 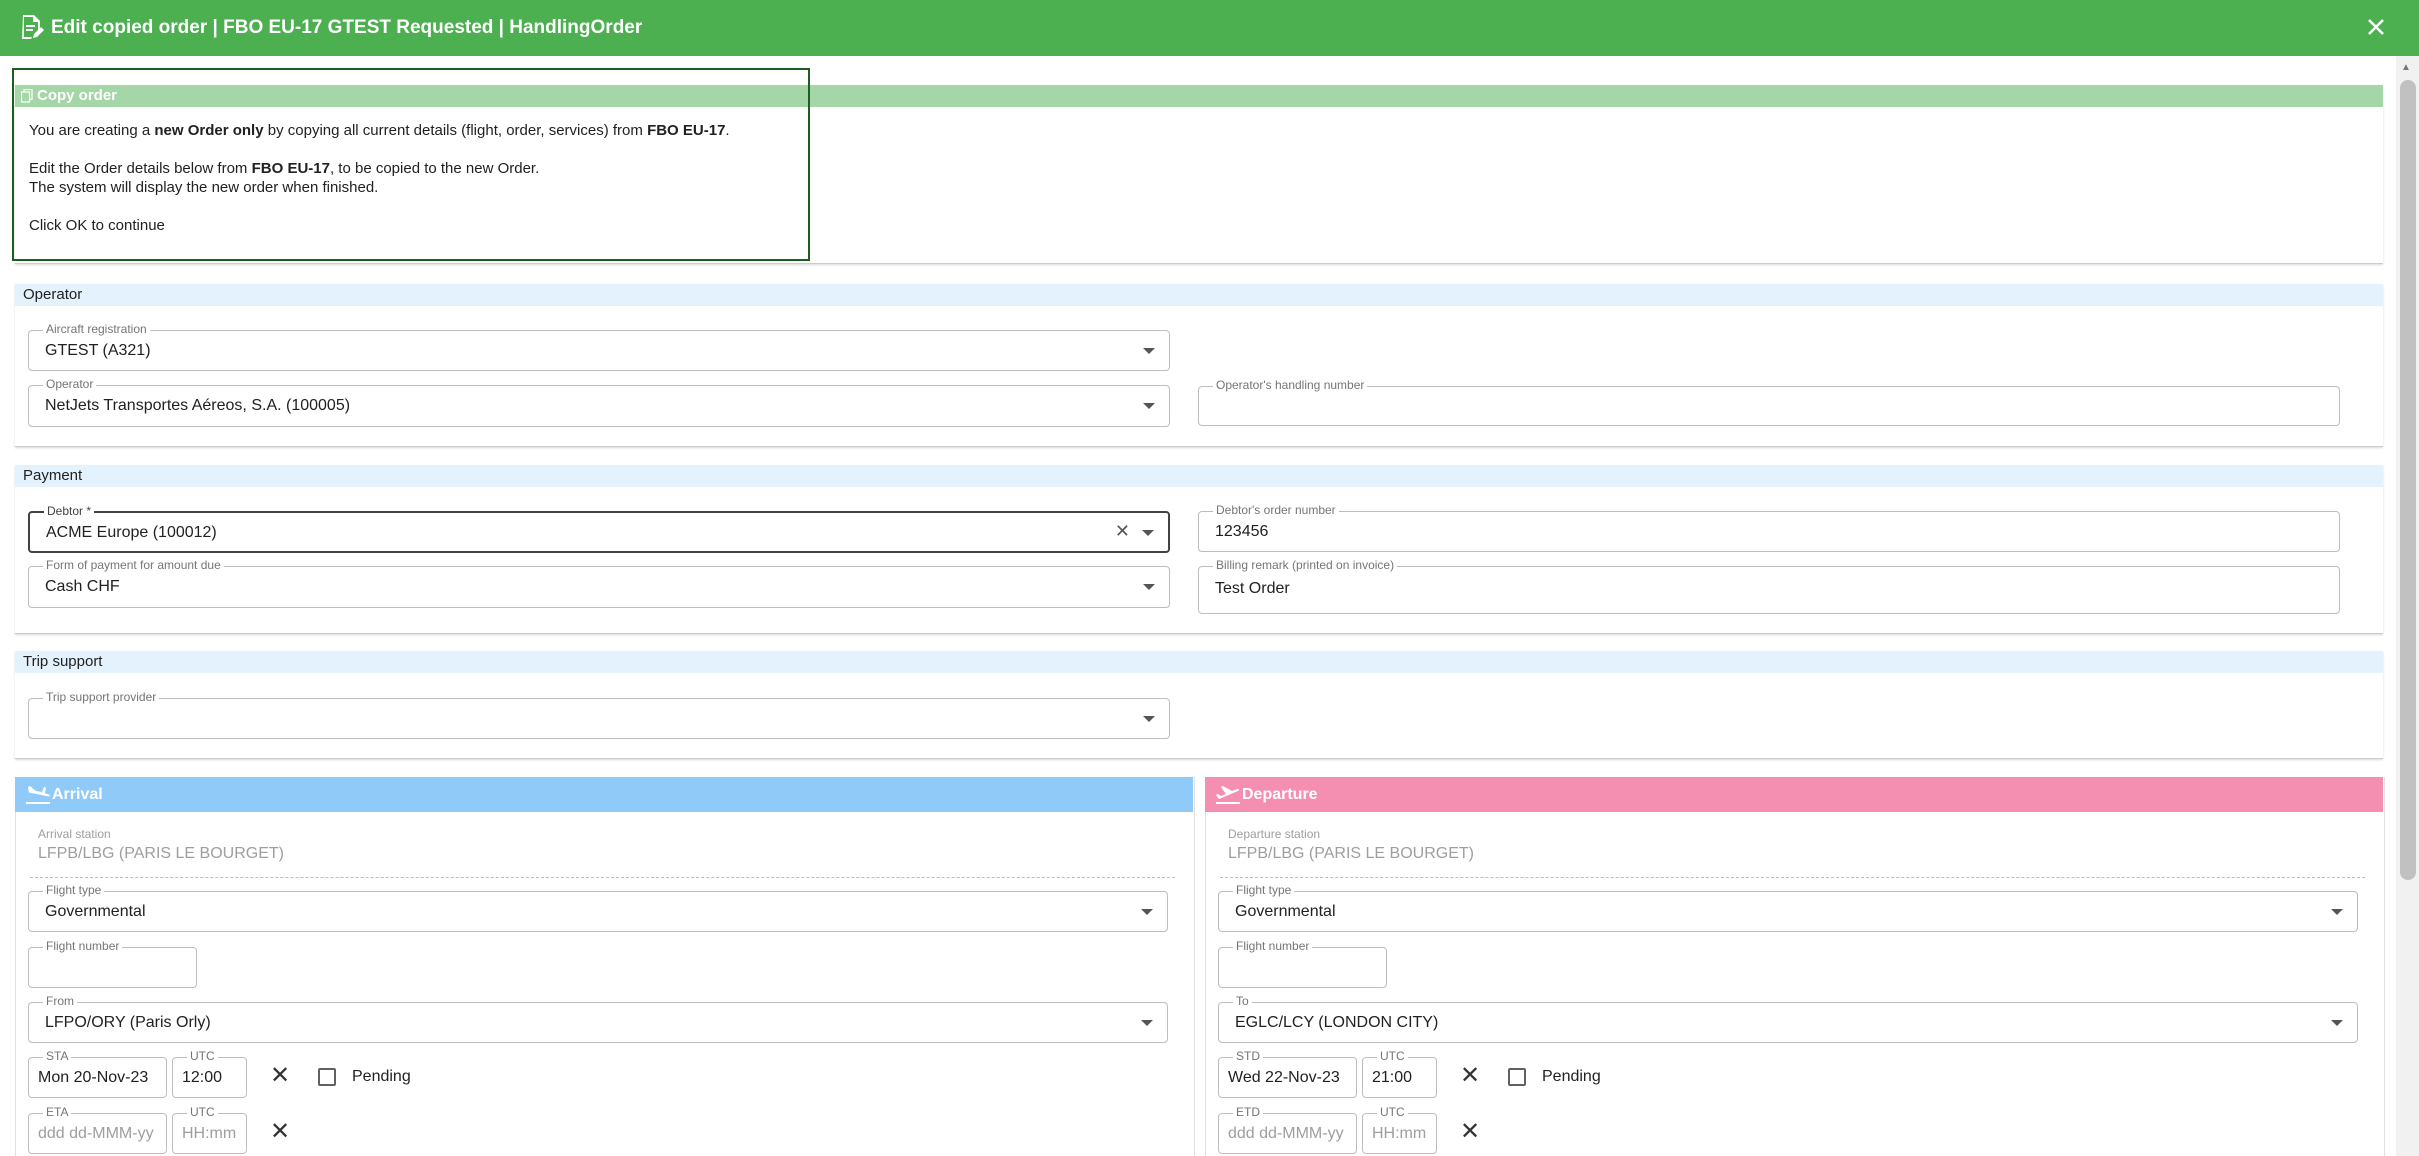 I want to click on aircraft-registration-select: Aircraft registration GTEST (A321), so click(x=599, y=346).